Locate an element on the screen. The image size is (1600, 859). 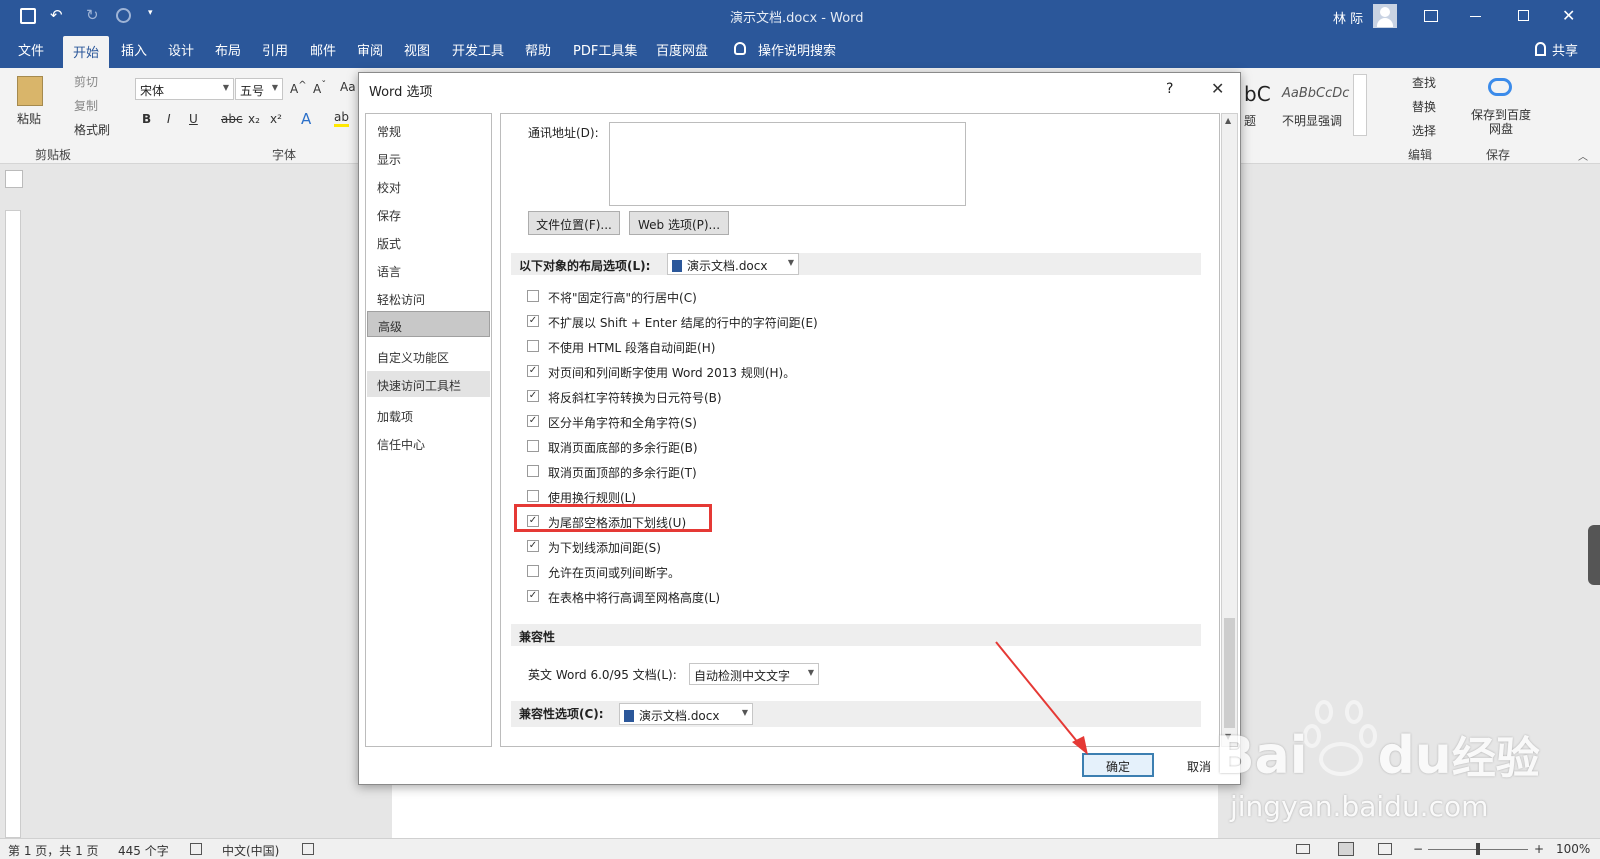
clear-format-icon: Aa is located at coordinates (348, 87).